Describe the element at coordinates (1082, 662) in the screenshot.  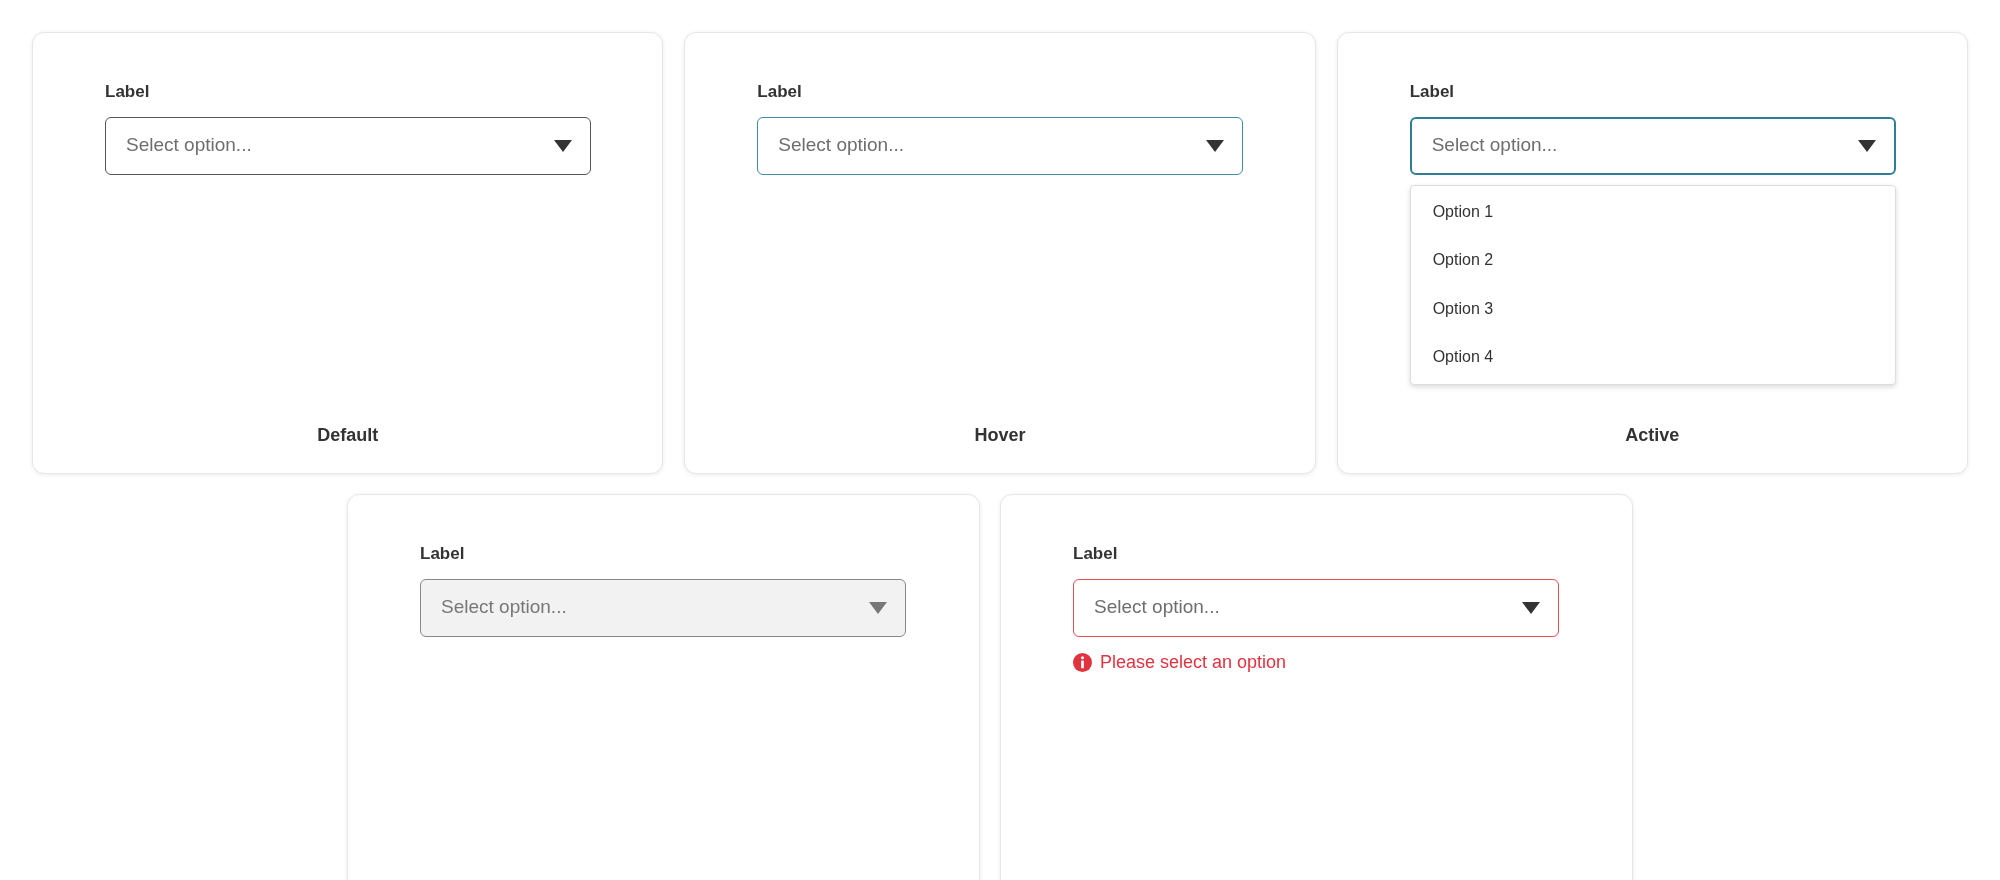
I see `error-info-icon` at that location.